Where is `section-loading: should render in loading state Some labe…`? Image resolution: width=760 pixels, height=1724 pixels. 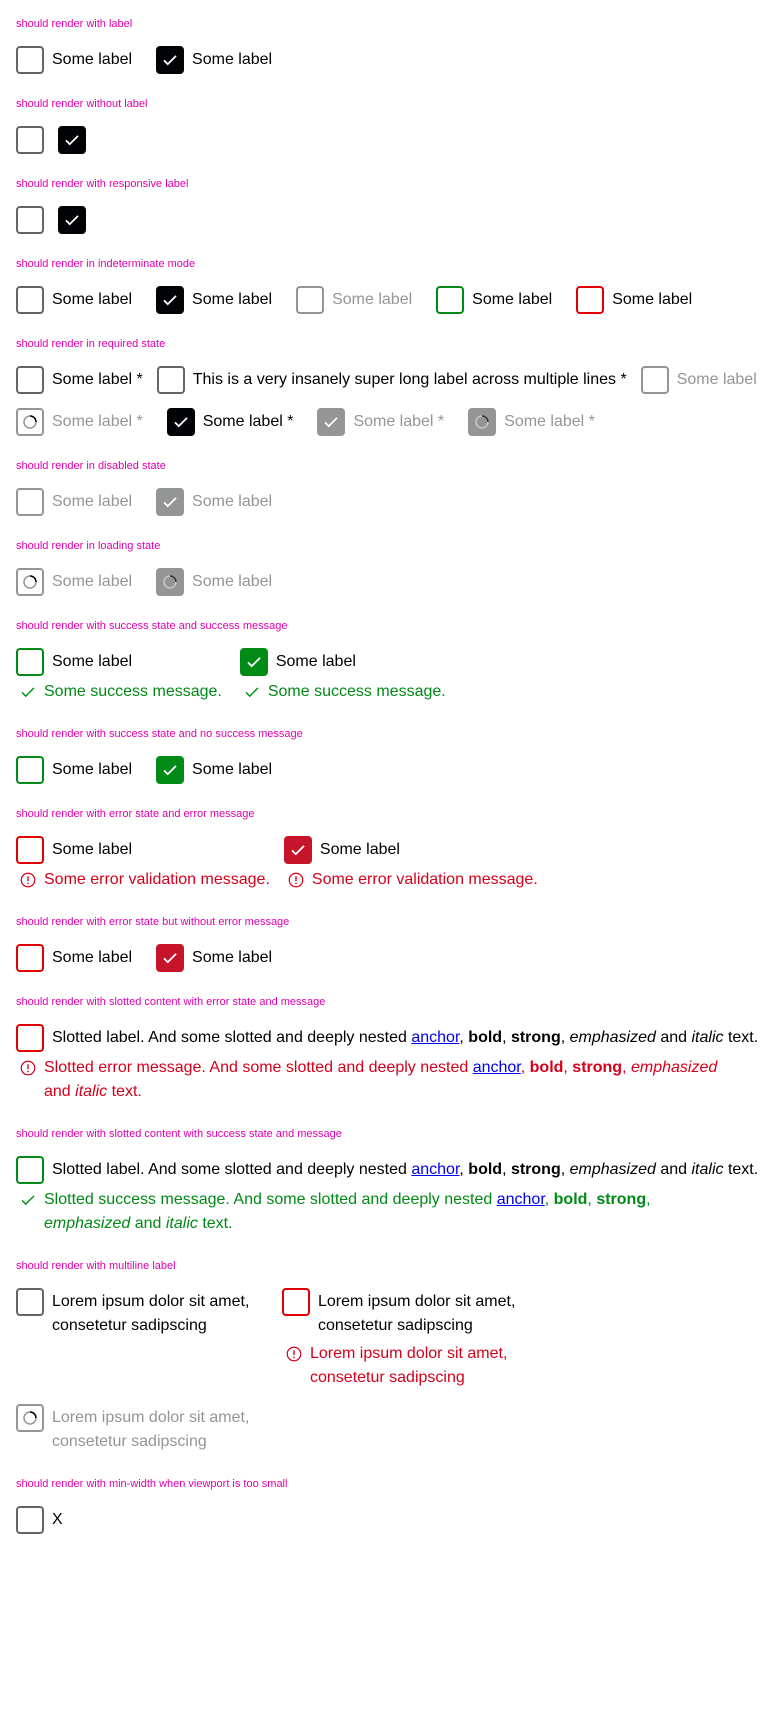
section-loading: should render in loading state Some labe… is located at coordinates (381, 567).